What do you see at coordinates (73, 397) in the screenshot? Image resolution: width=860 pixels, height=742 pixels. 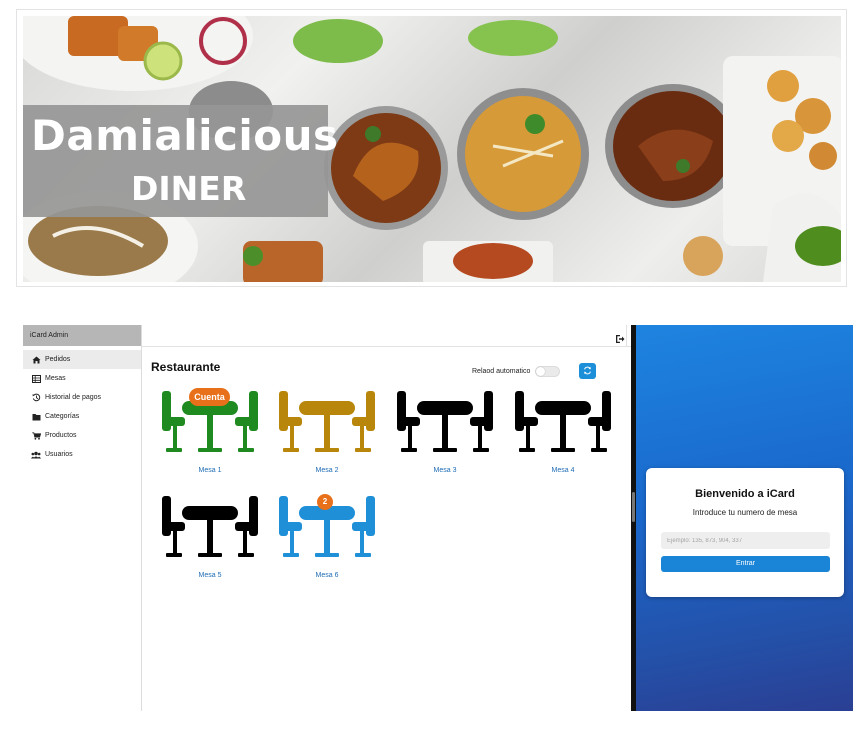 I see `sidebar-item-label: Historial de pagos` at bounding box center [73, 397].